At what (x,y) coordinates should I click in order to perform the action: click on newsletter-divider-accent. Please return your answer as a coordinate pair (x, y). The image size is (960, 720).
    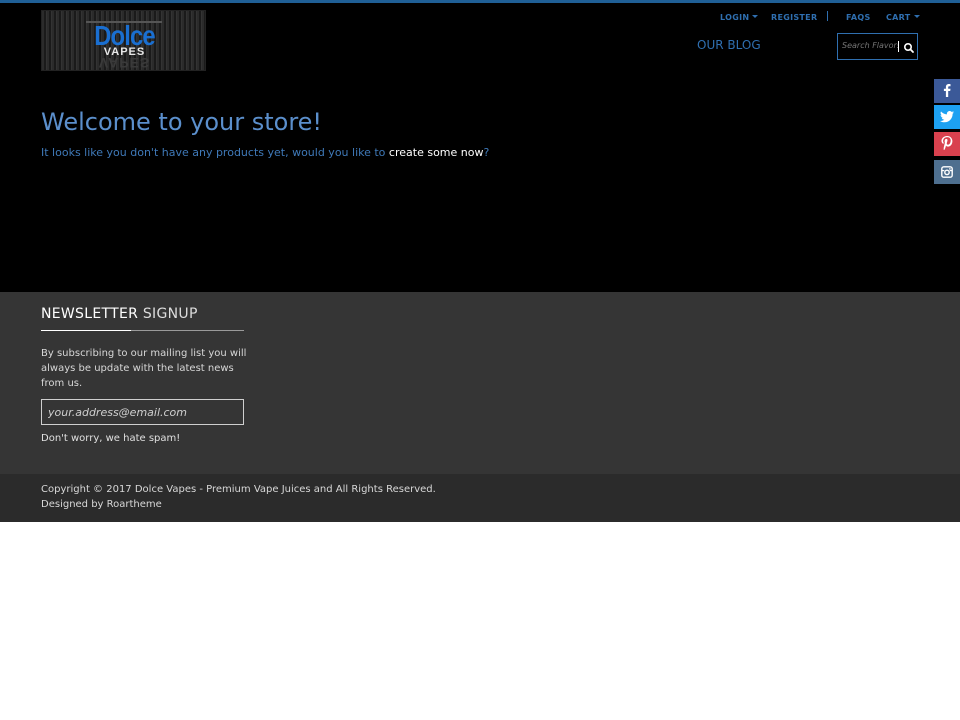
    Looking at the image, I should click on (86, 330).